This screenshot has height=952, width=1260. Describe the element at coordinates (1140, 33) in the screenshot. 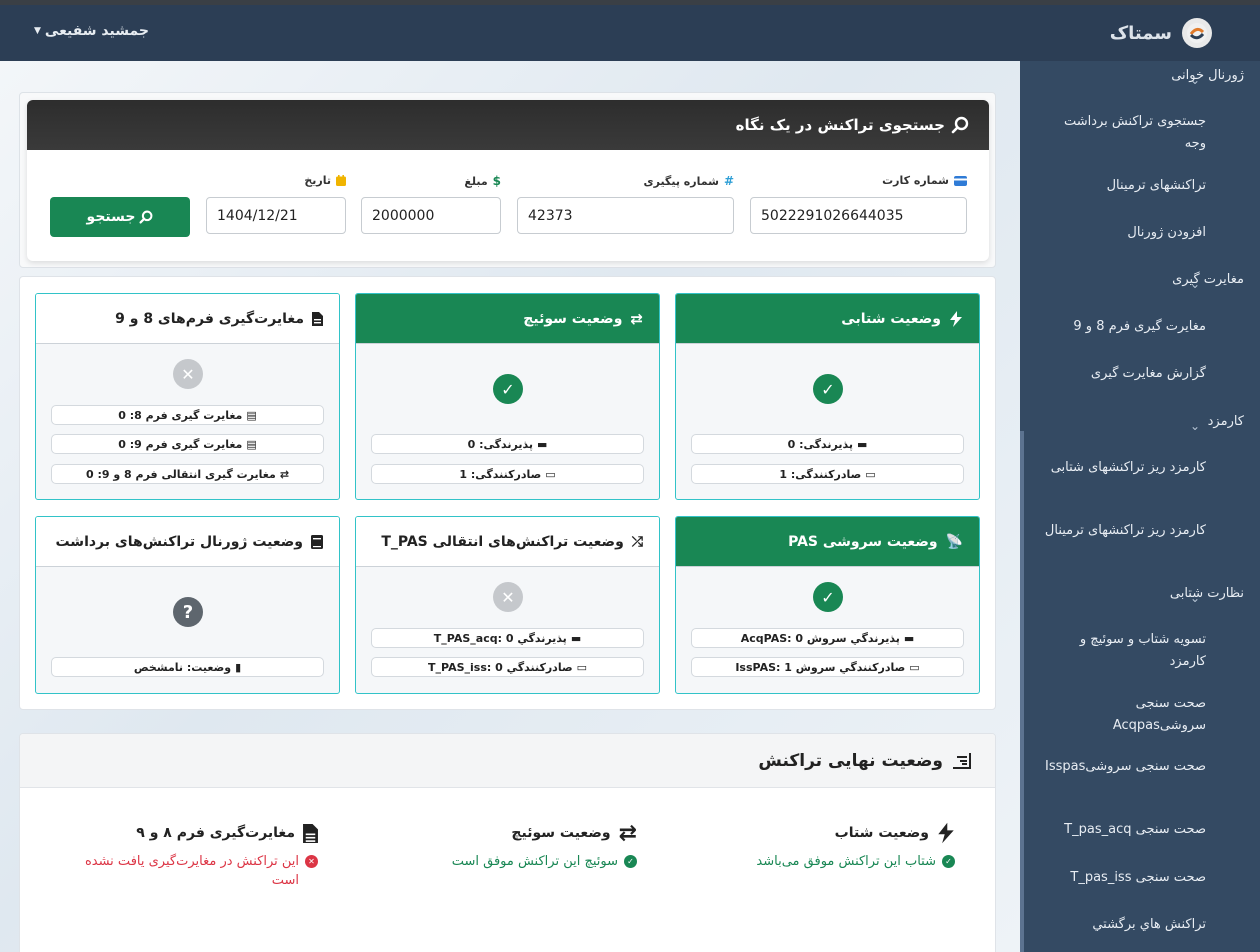

I see `brand-name: سمتاک` at that location.